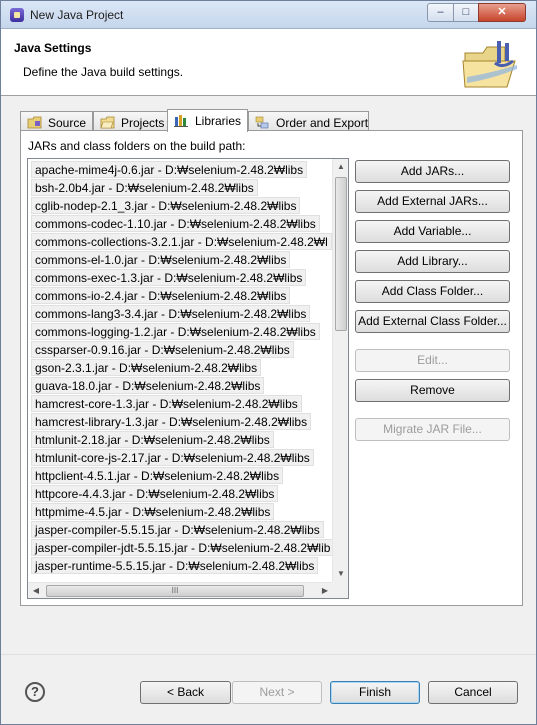 The height and width of the screenshot is (725, 537). I want to click on tab-projects-label: Projects, so click(143, 123).